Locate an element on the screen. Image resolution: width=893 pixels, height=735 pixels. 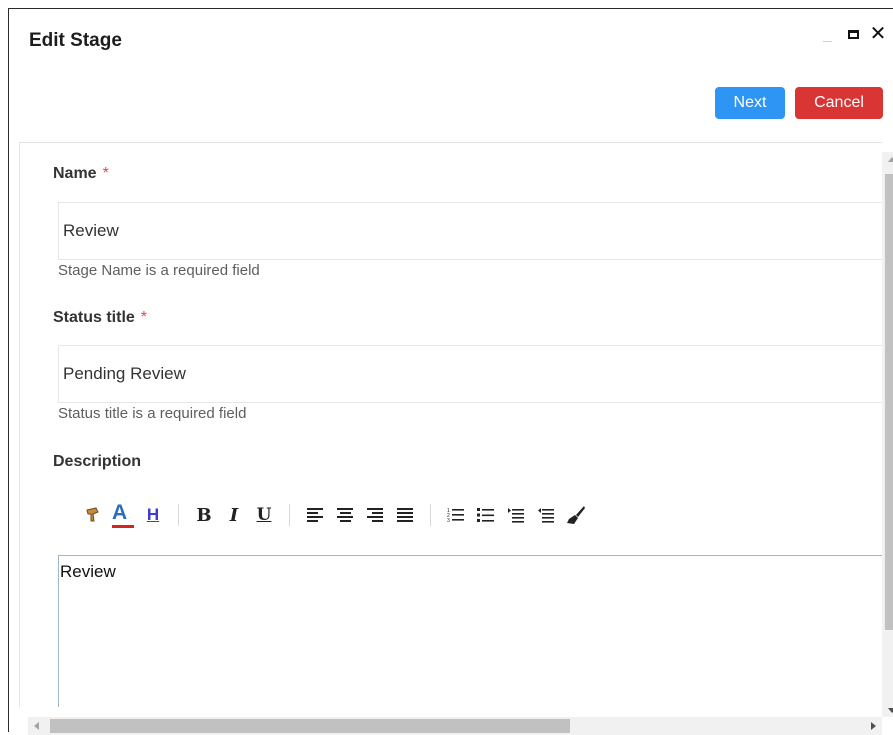
align-right-icon is located at coordinates (375, 515).